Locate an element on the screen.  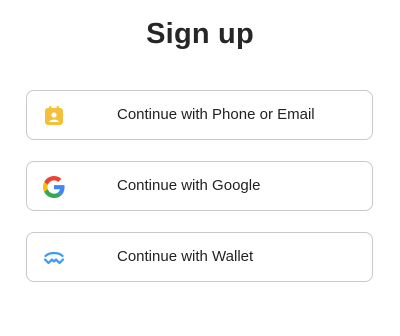
continue-phone-email-button: Continue with Phone or Email is located at coordinates (199, 115).